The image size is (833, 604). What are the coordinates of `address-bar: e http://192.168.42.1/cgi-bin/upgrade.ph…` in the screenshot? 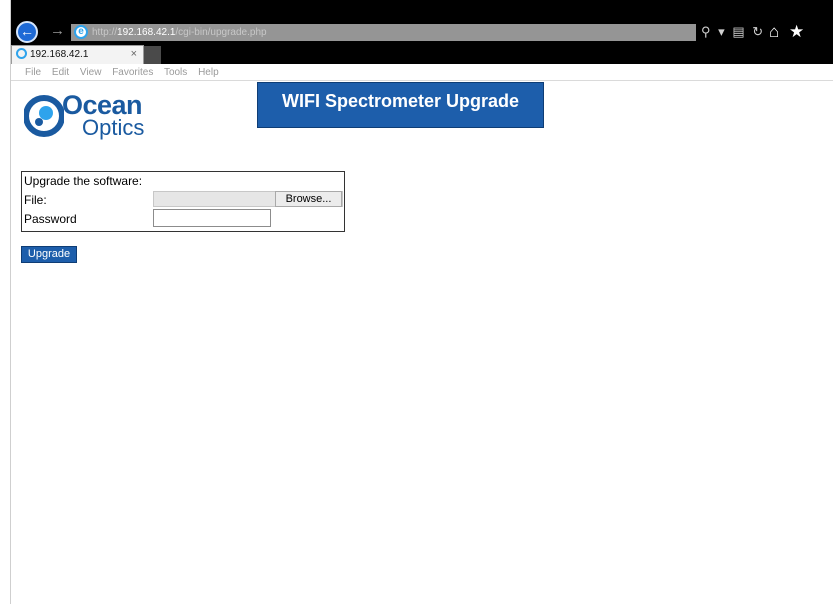 It's located at (383, 32).